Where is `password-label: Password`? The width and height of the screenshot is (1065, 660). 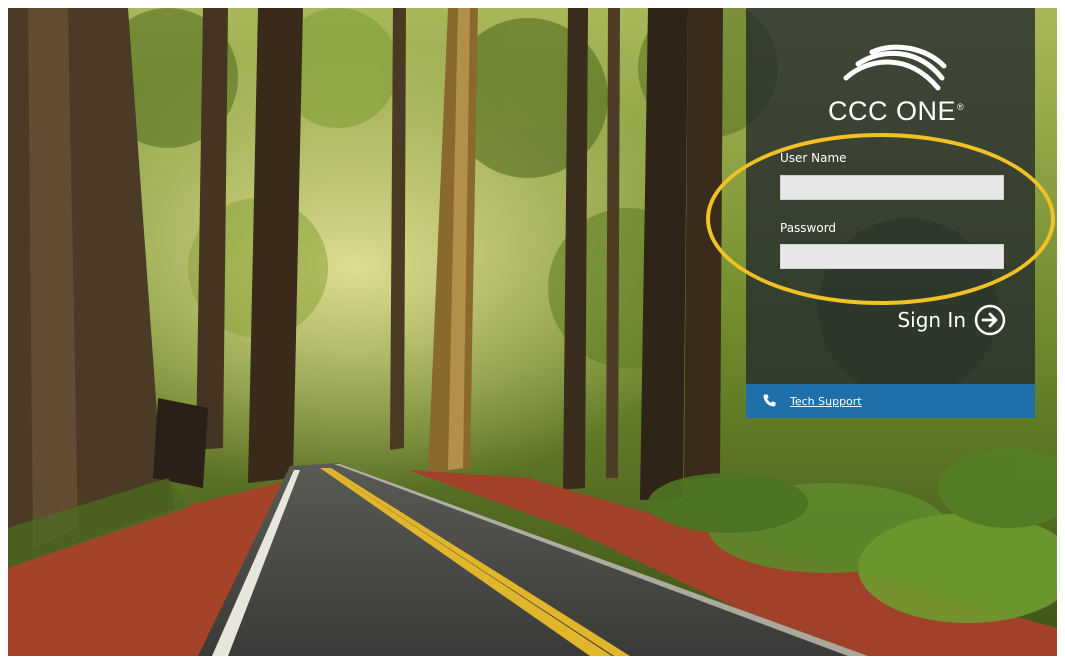 password-label: Password is located at coordinates (808, 228).